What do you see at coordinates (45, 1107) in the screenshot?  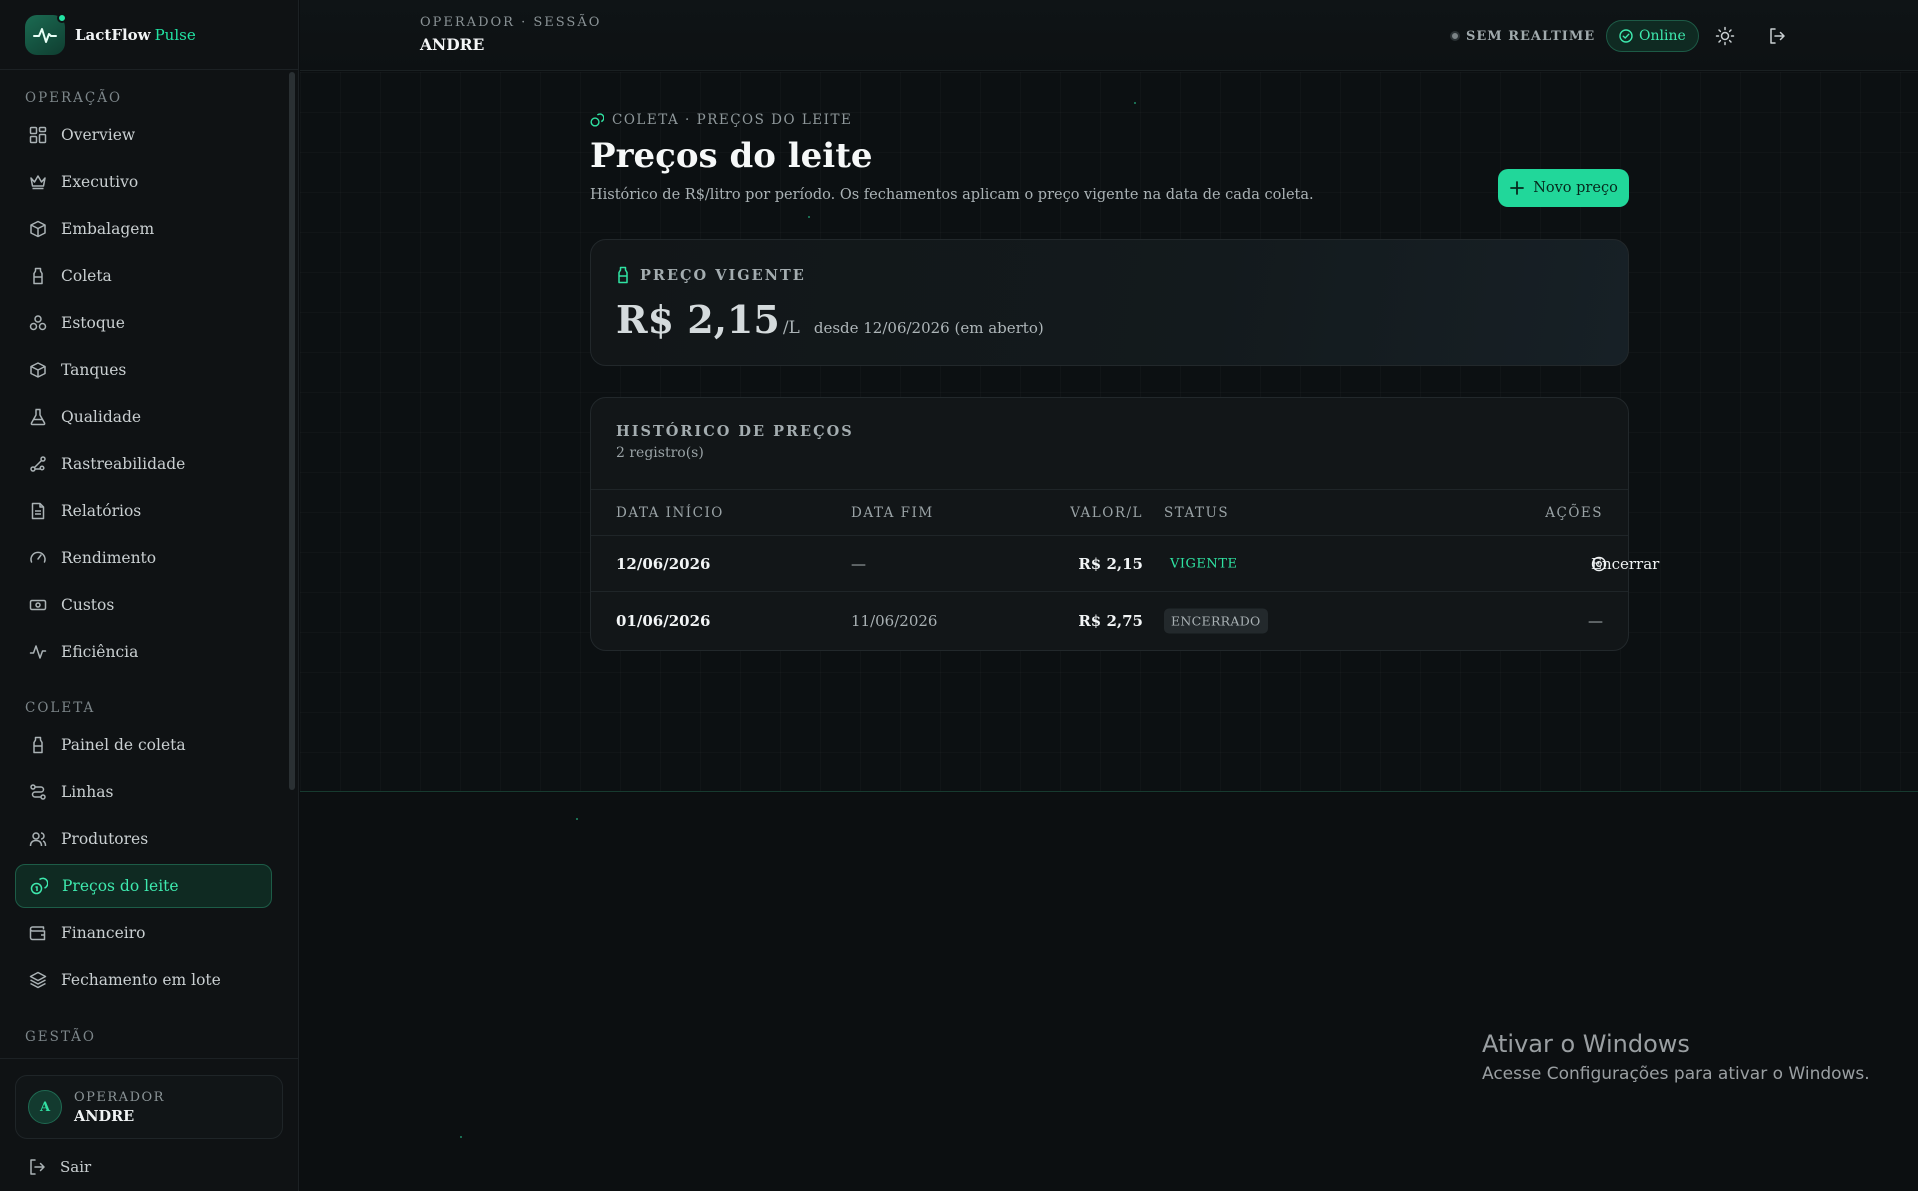 I see `avatar: A` at bounding box center [45, 1107].